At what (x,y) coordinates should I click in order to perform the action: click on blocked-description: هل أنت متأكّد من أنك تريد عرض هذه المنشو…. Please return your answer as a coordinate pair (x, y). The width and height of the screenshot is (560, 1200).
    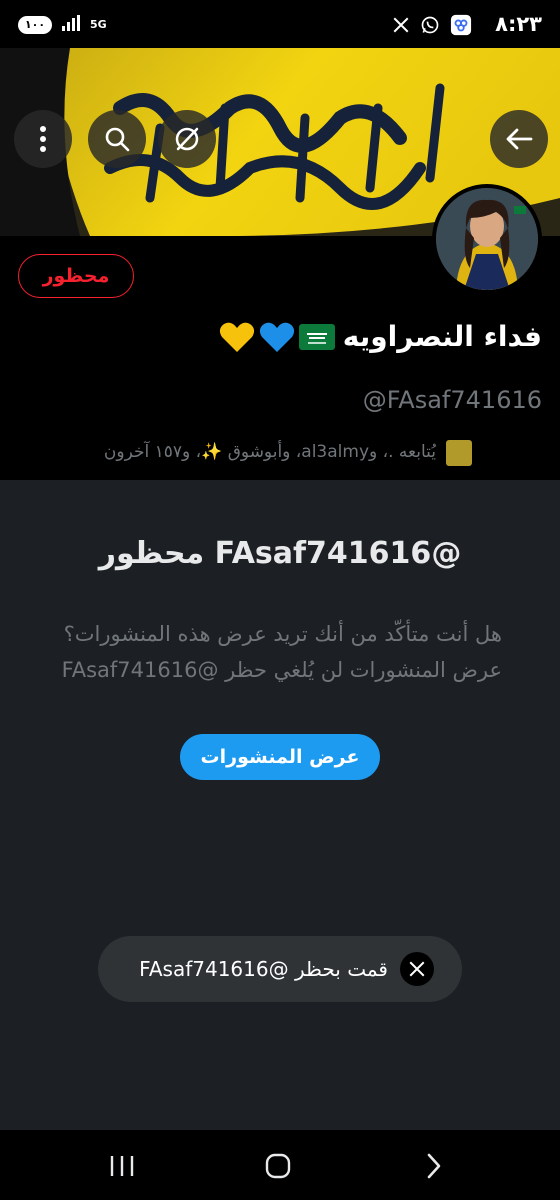
    Looking at the image, I should click on (272, 652).